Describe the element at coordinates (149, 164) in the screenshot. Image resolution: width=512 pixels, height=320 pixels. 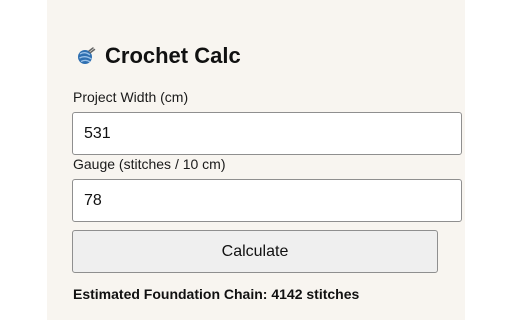
I see `gauge-label: Gauge (stitches / 10 cm)` at that location.